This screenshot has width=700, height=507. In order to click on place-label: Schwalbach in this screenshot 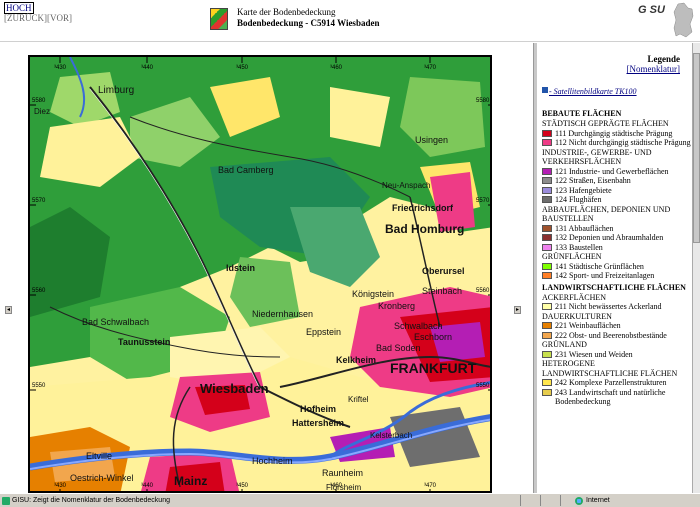, I will do `click(418, 326)`.